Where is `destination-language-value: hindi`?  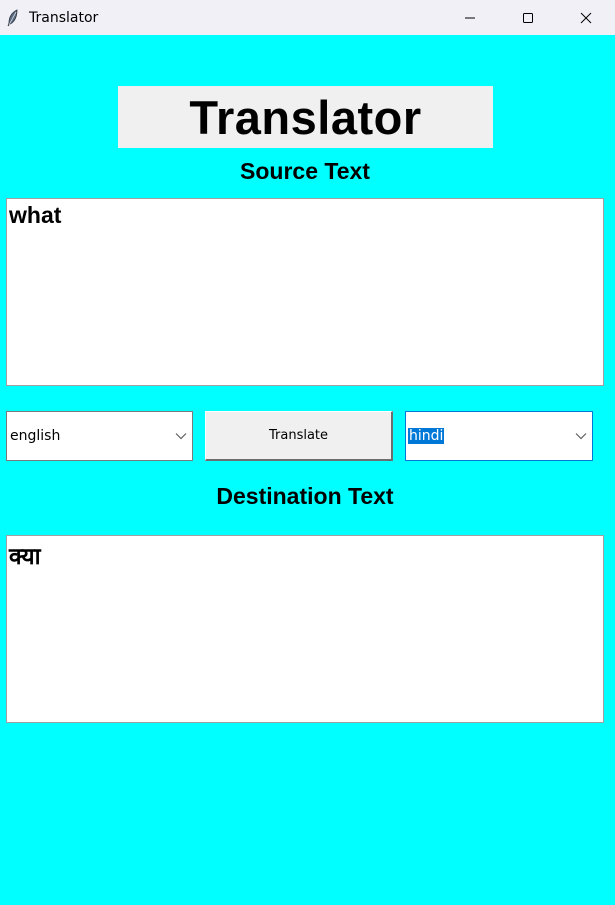 destination-language-value: hindi is located at coordinates (426, 436).